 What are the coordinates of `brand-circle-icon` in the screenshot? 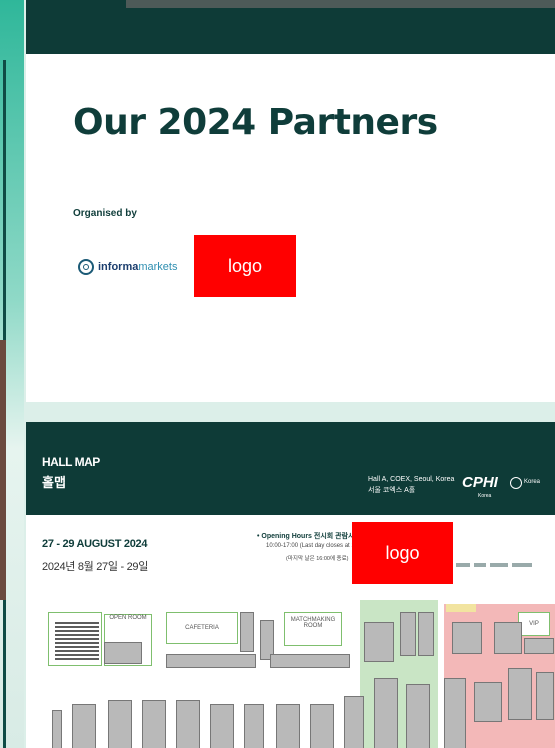 It's located at (516, 483).